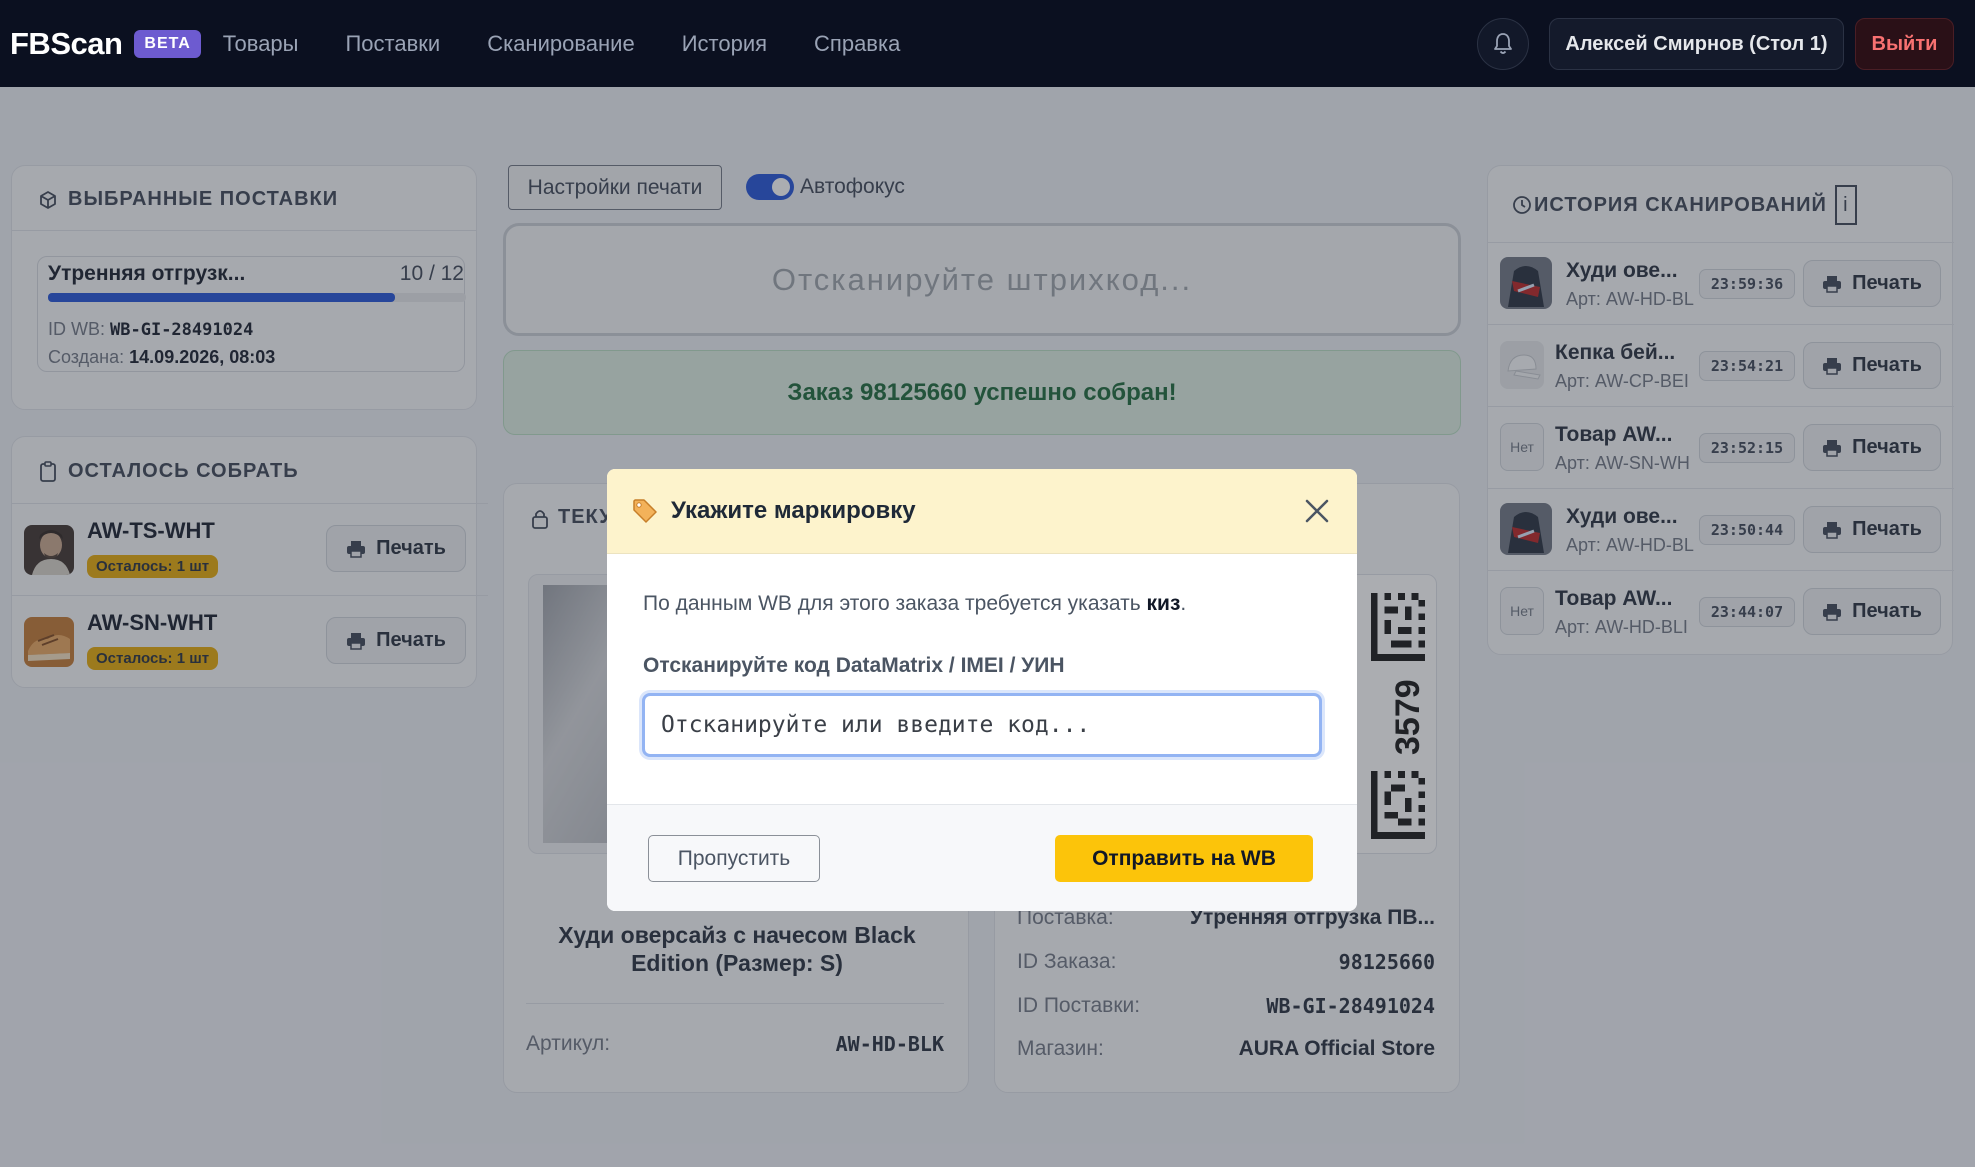  What do you see at coordinates (982, 857) in the screenshot?
I see `modal-footer: Пропустить Отправить на WB` at bounding box center [982, 857].